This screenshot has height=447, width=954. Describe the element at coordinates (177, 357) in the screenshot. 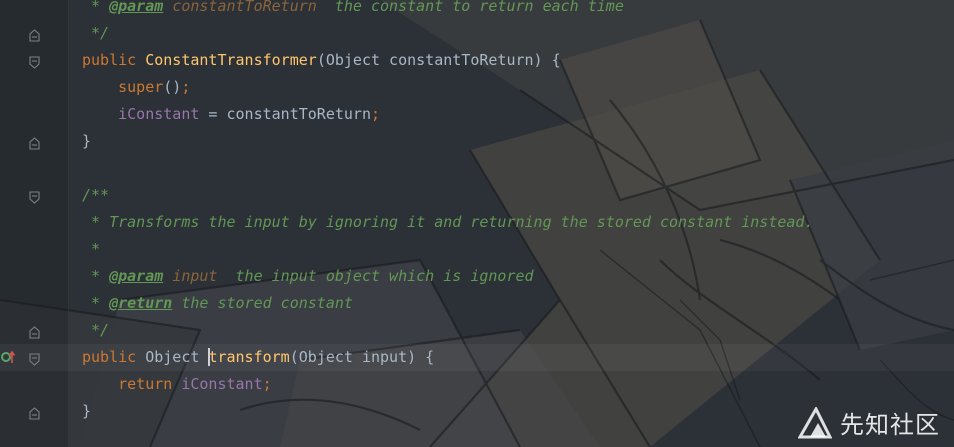

I see `code-token: Object` at that location.